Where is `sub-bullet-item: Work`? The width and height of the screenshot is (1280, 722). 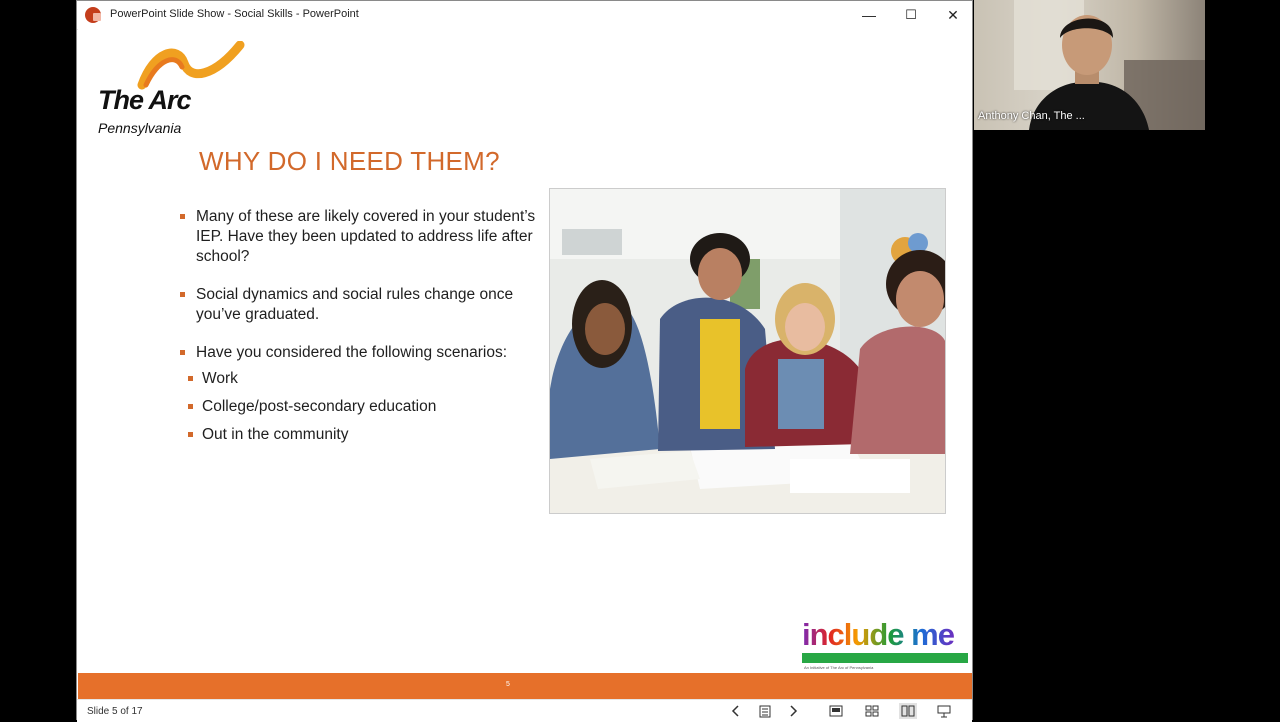
sub-bullet-item: Work is located at coordinates (363, 379).